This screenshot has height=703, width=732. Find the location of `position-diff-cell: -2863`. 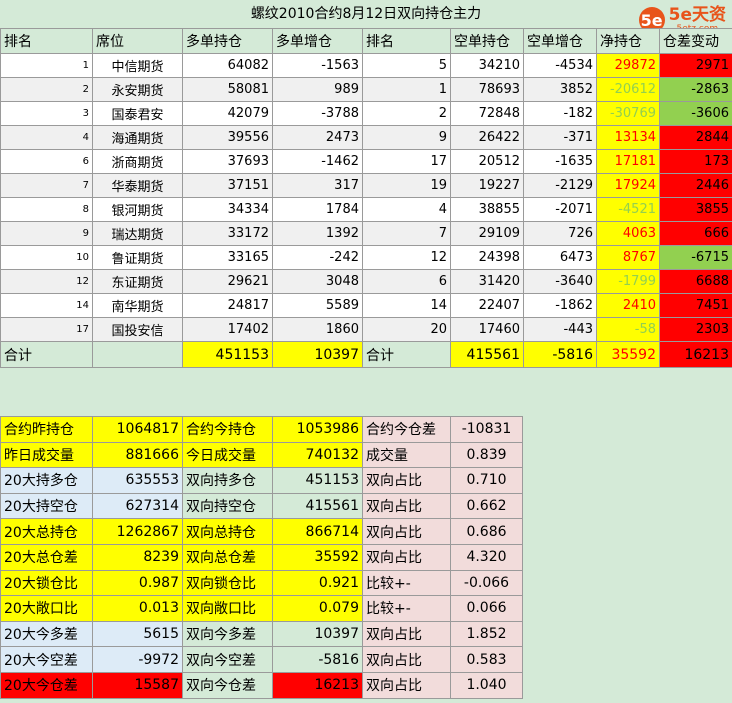

position-diff-cell: -2863 is located at coordinates (695, 89).